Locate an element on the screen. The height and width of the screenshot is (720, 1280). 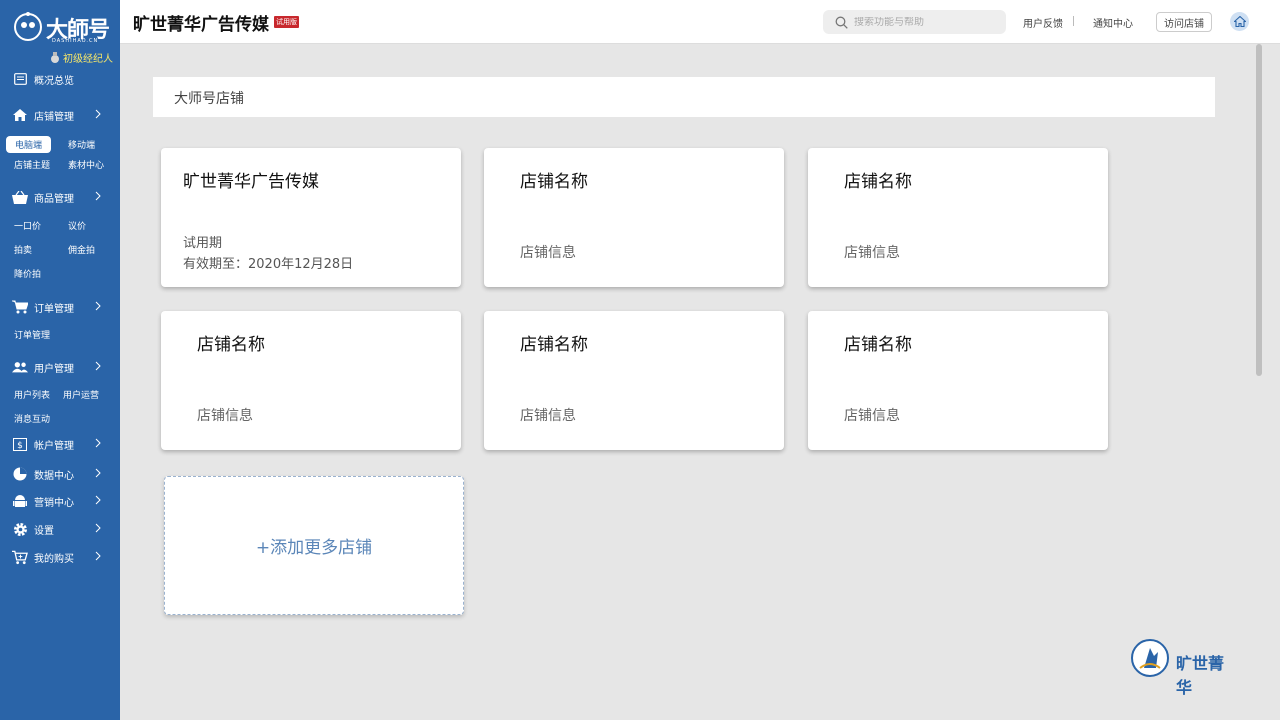
sub-item-order-list: 订单管理 is located at coordinates (32, 334).